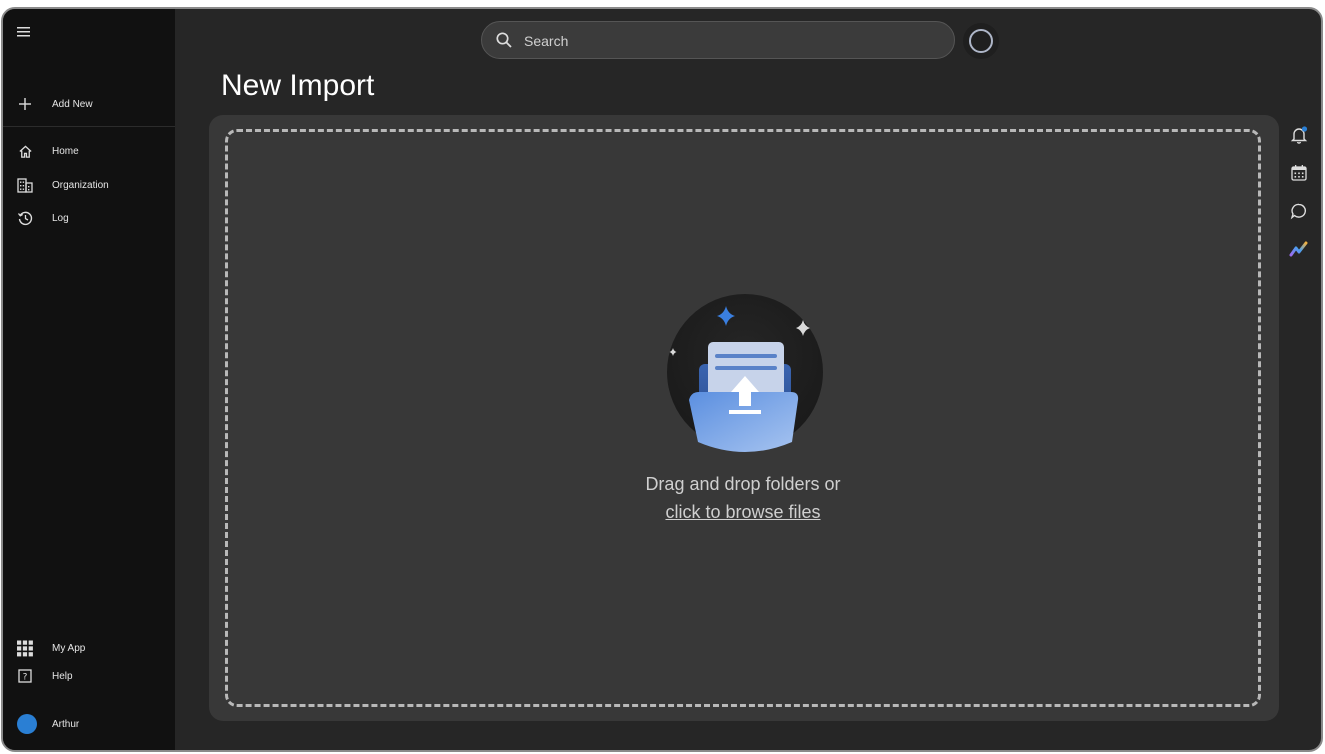 This screenshot has height=754, width=1325. I want to click on ring-icon, so click(981, 41).